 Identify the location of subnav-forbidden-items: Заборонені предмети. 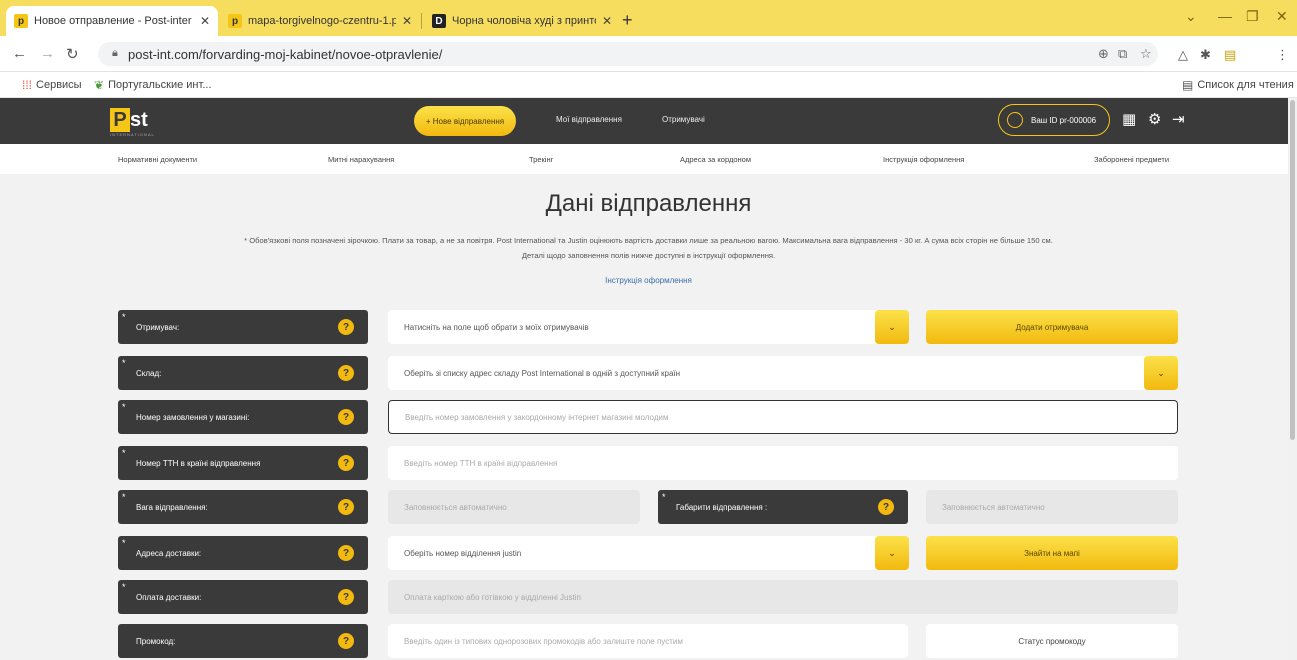
(1131, 159).